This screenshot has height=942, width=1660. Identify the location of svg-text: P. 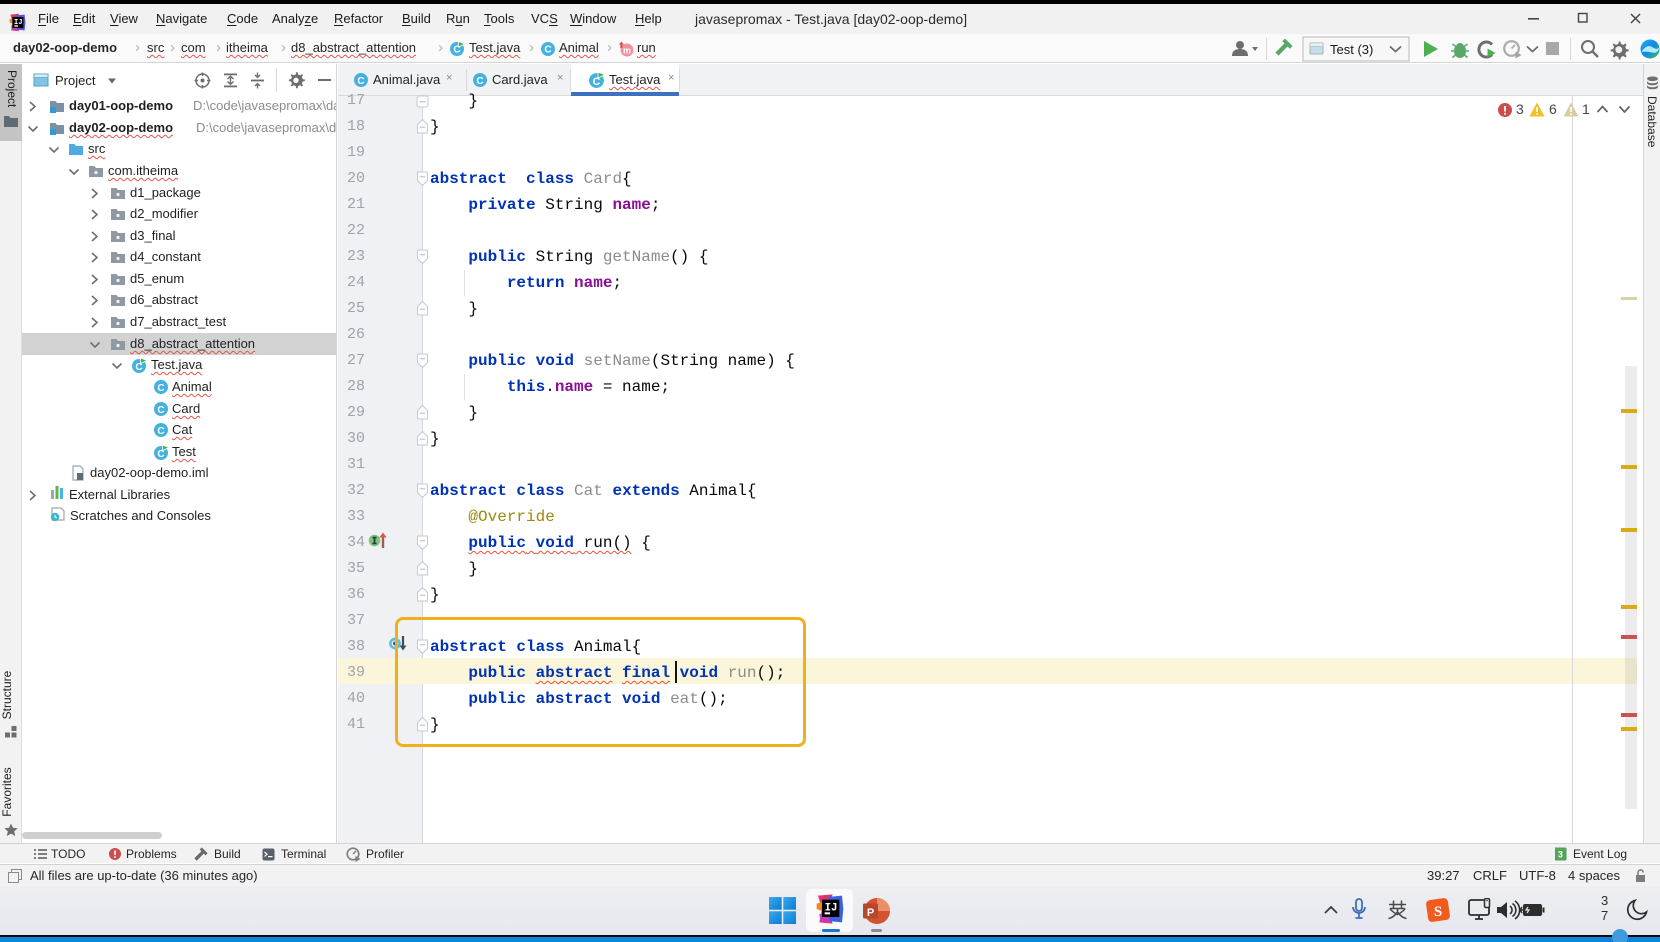
(870, 913).